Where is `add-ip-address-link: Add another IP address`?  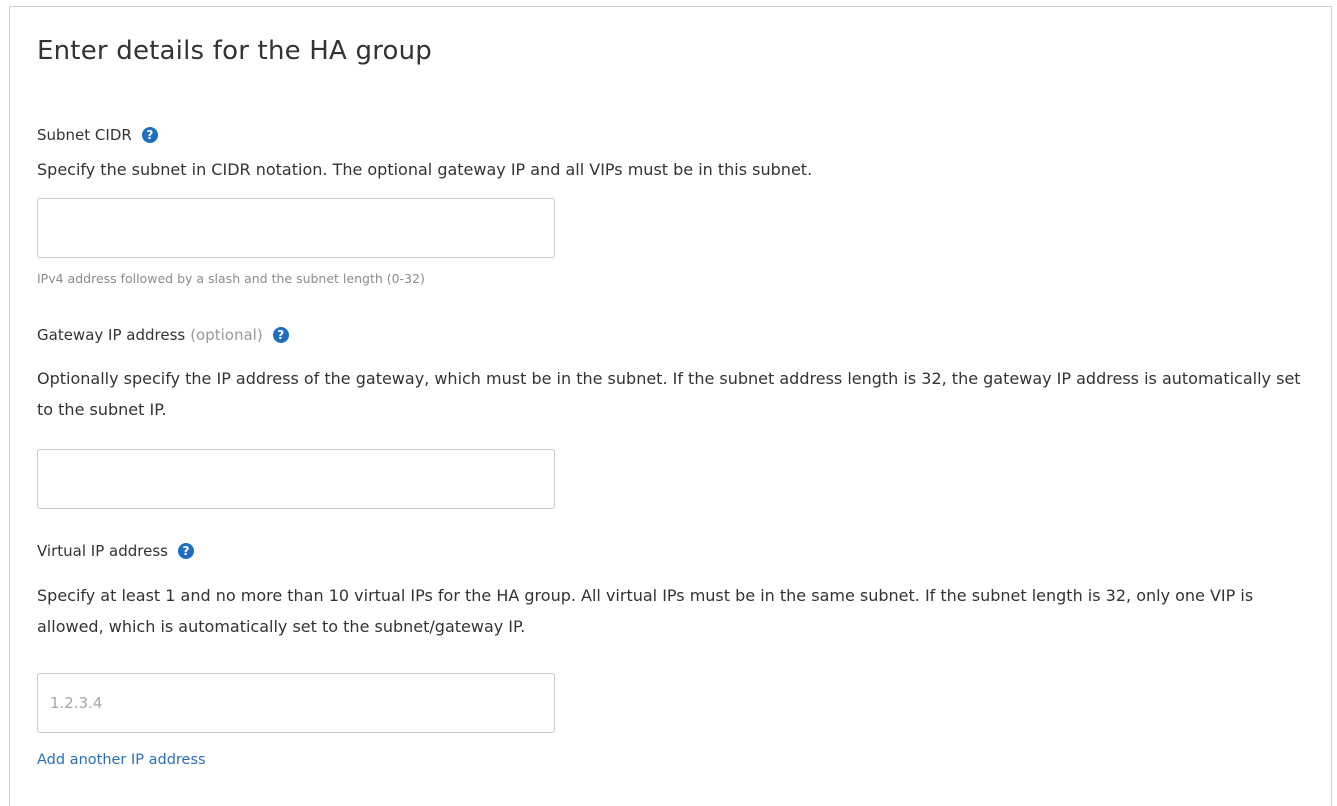 add-ip-address-link: Add another IP address is located at coordinates (121, 760).